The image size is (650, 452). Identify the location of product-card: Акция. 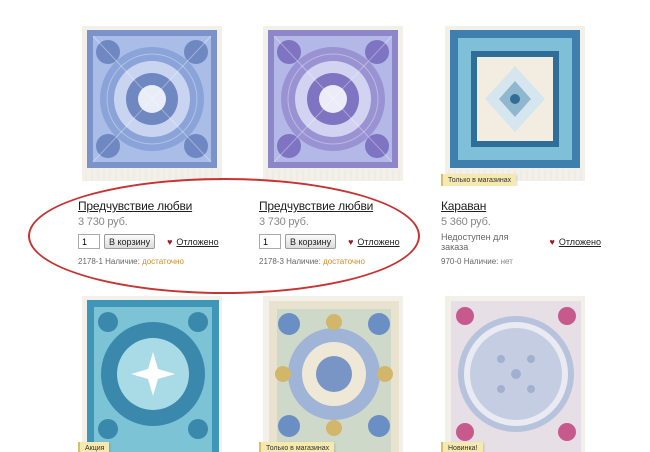
(158, 373).